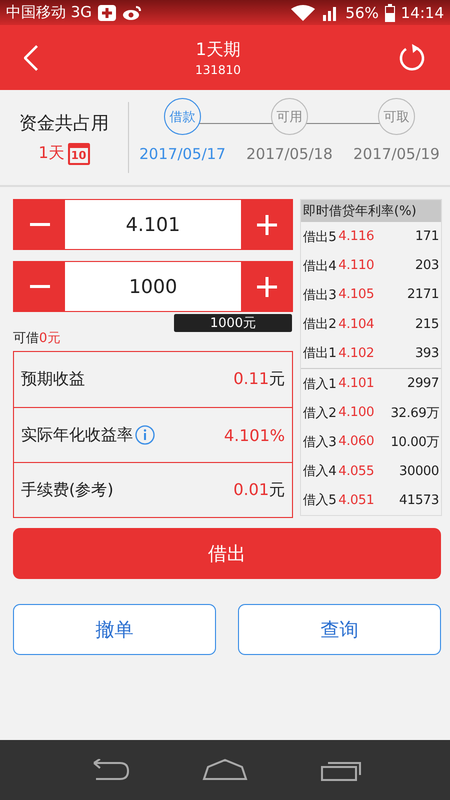 This screenshot has width=450, height=800. What do you see at coordinates (114, 629) in the screenshot?
I see `action-button: 撤单` at bounding box center [114, 629].